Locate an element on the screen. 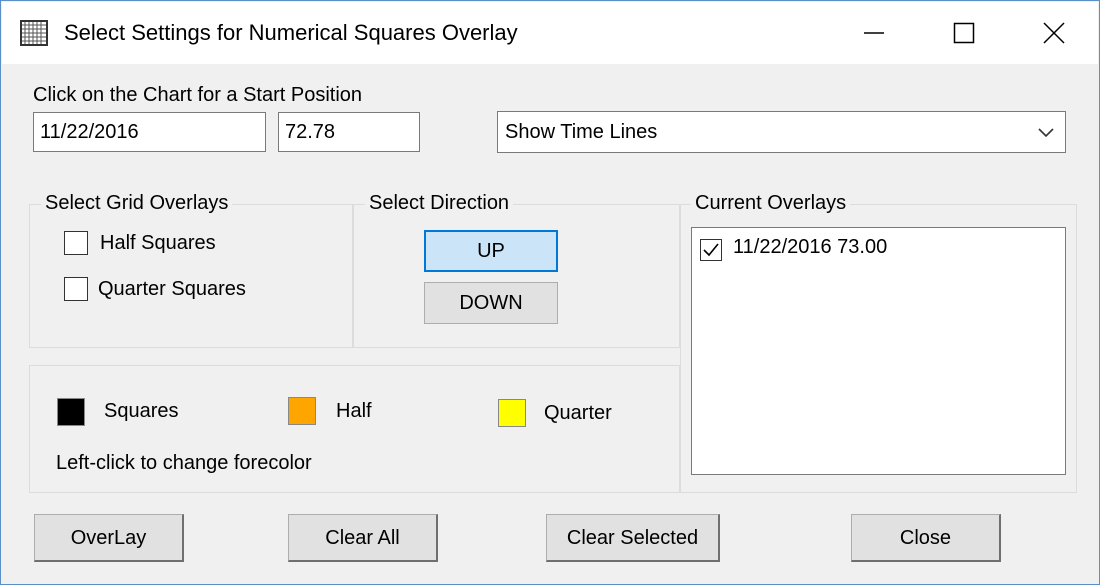 This screenshot has width=1100, height=585. grid-overlays-group is located at coordinates (191, 276).